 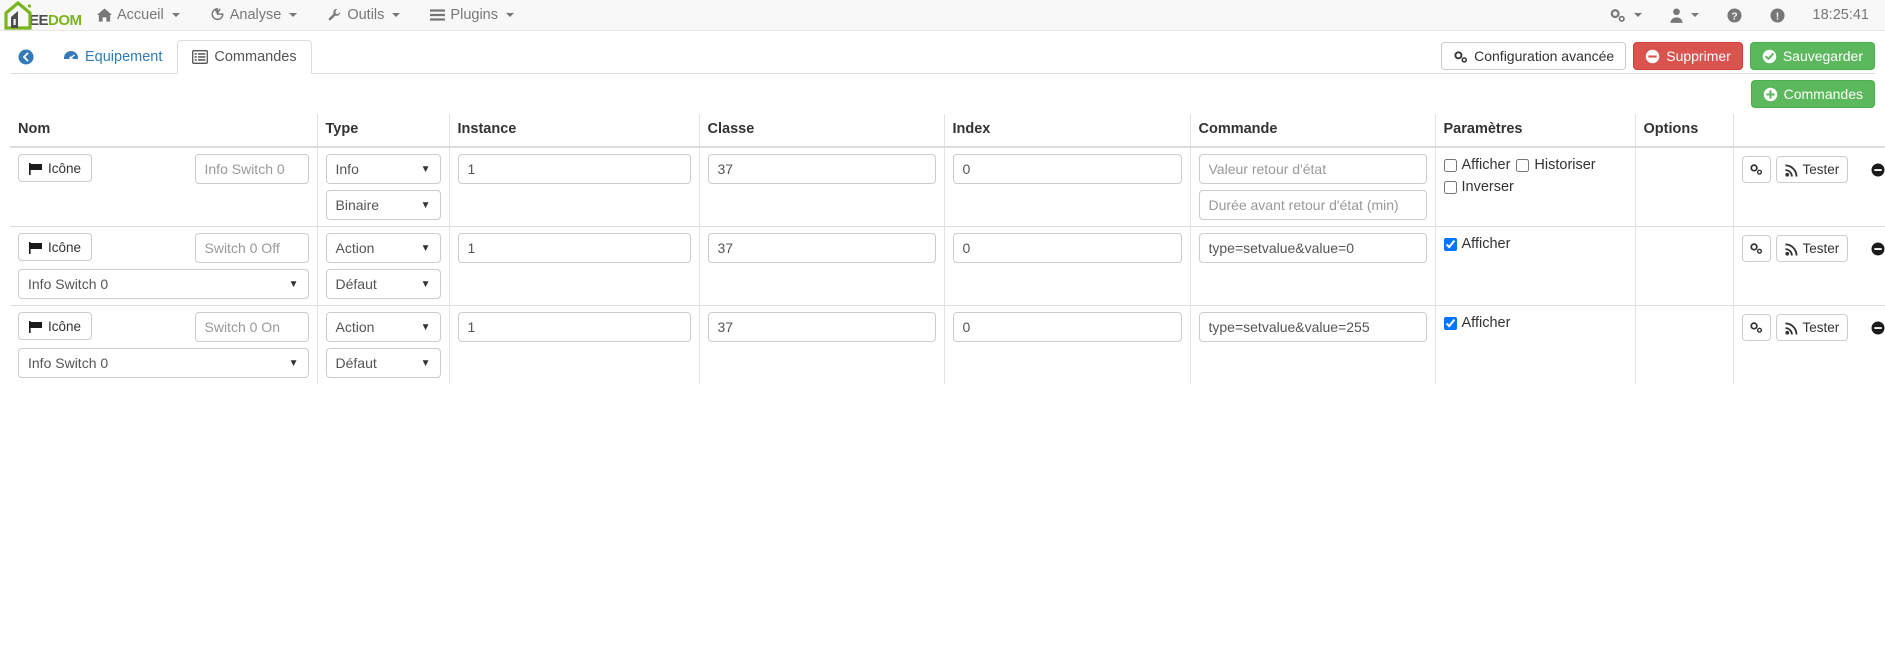 I want to click on cell-nom: Icône, so click(x=164, y=186).